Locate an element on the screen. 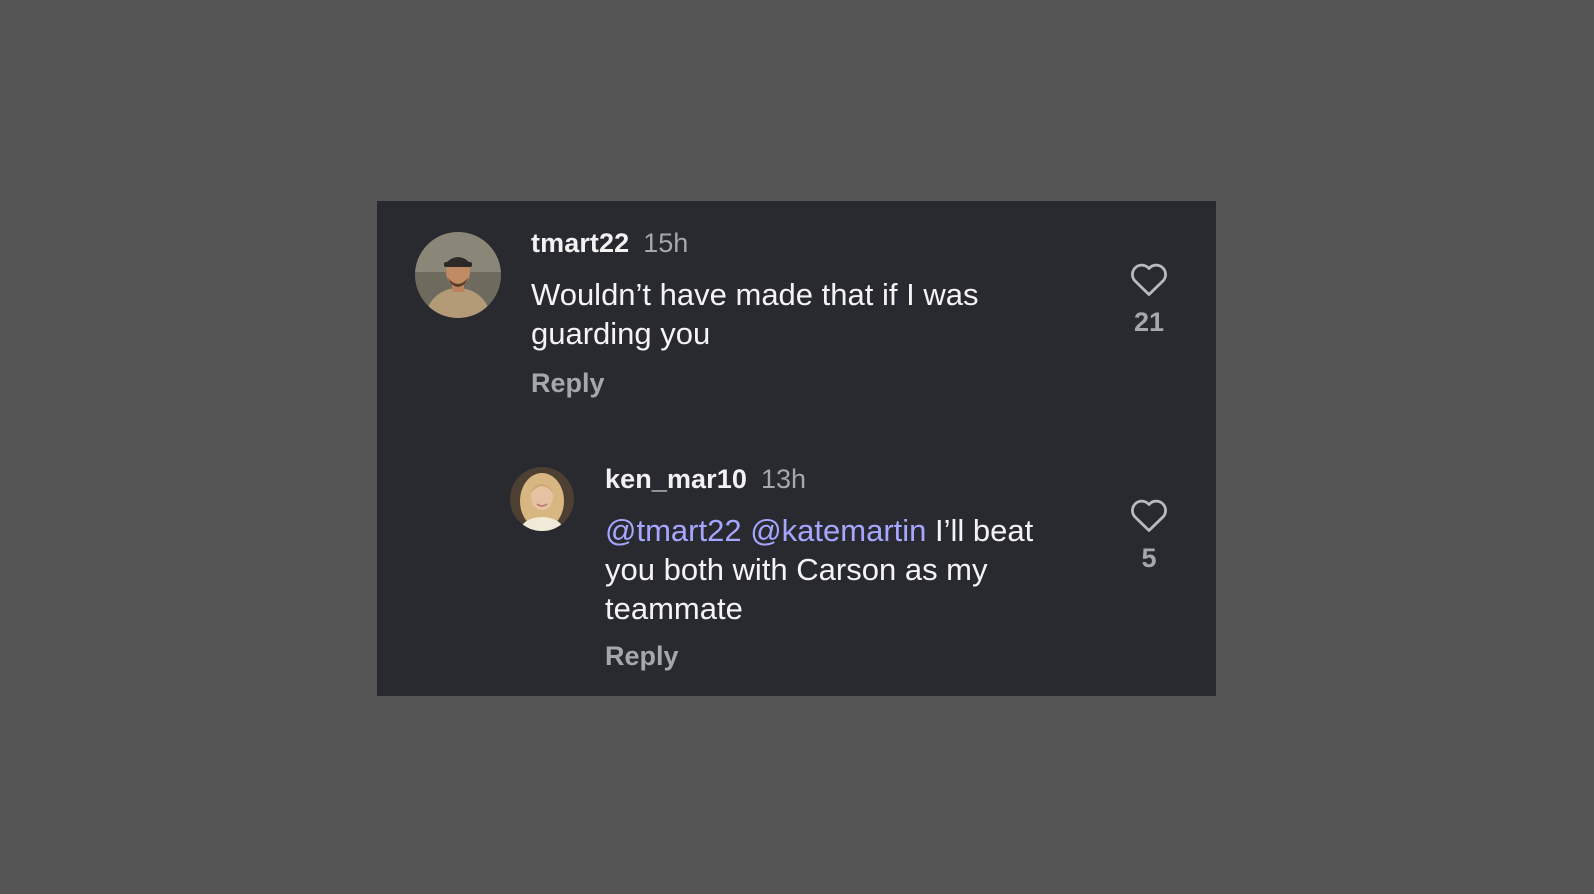 The image size is (1594, 894). mention-link: @tmart22 is located at coordinates (673, 530).